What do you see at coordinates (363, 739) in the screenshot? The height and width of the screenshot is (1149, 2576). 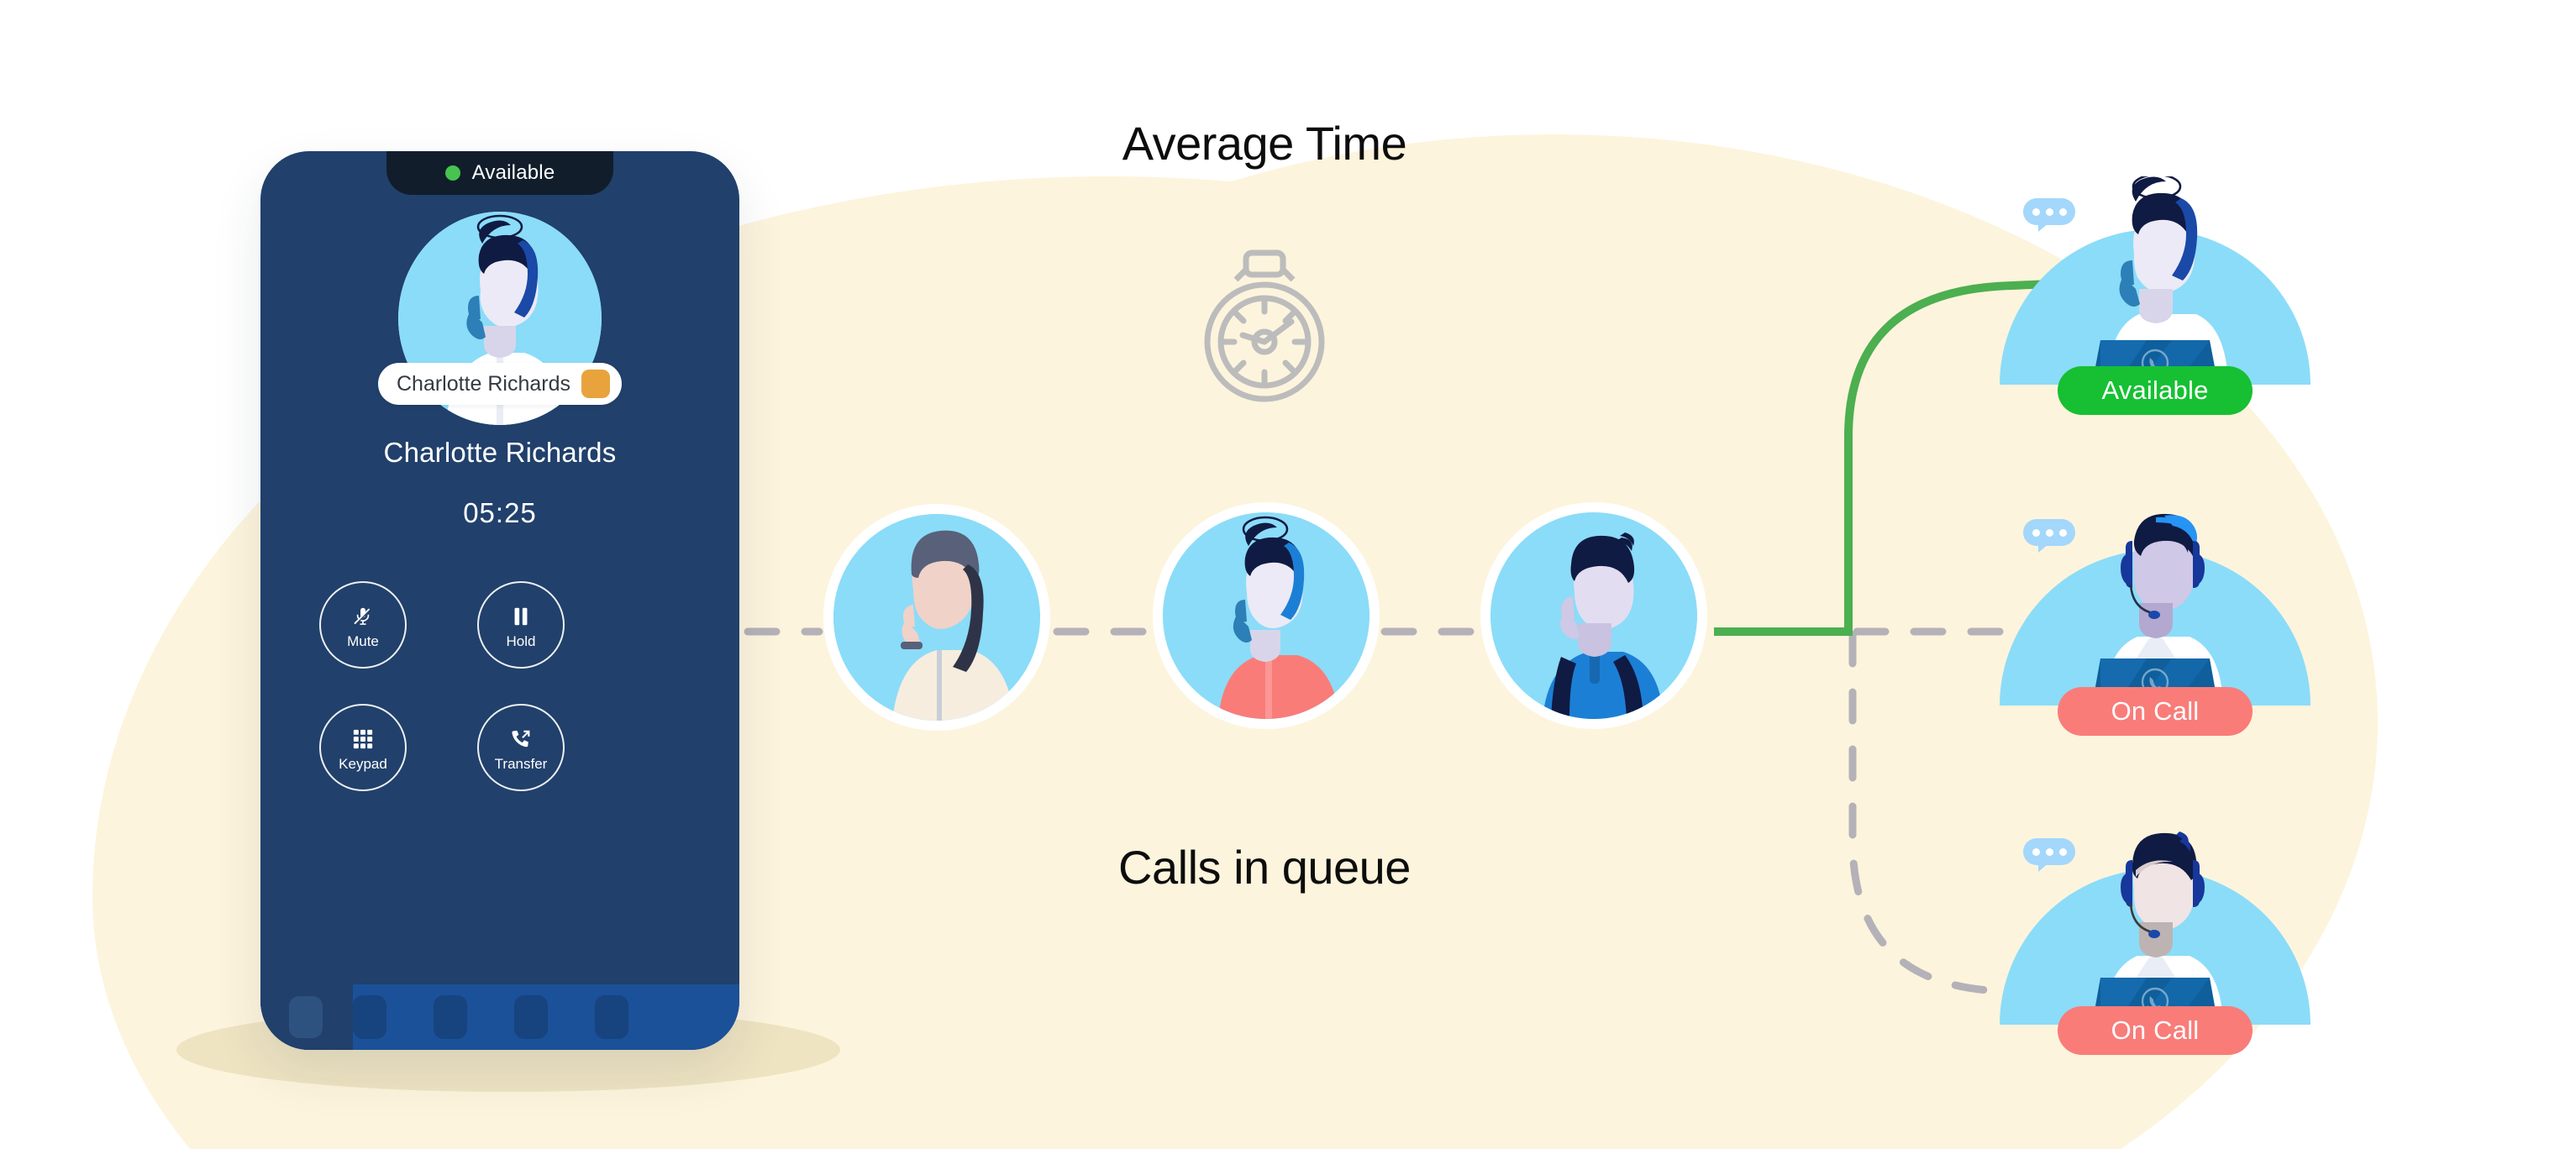 I see `keypad-icon` at bounding box center [363, 739].